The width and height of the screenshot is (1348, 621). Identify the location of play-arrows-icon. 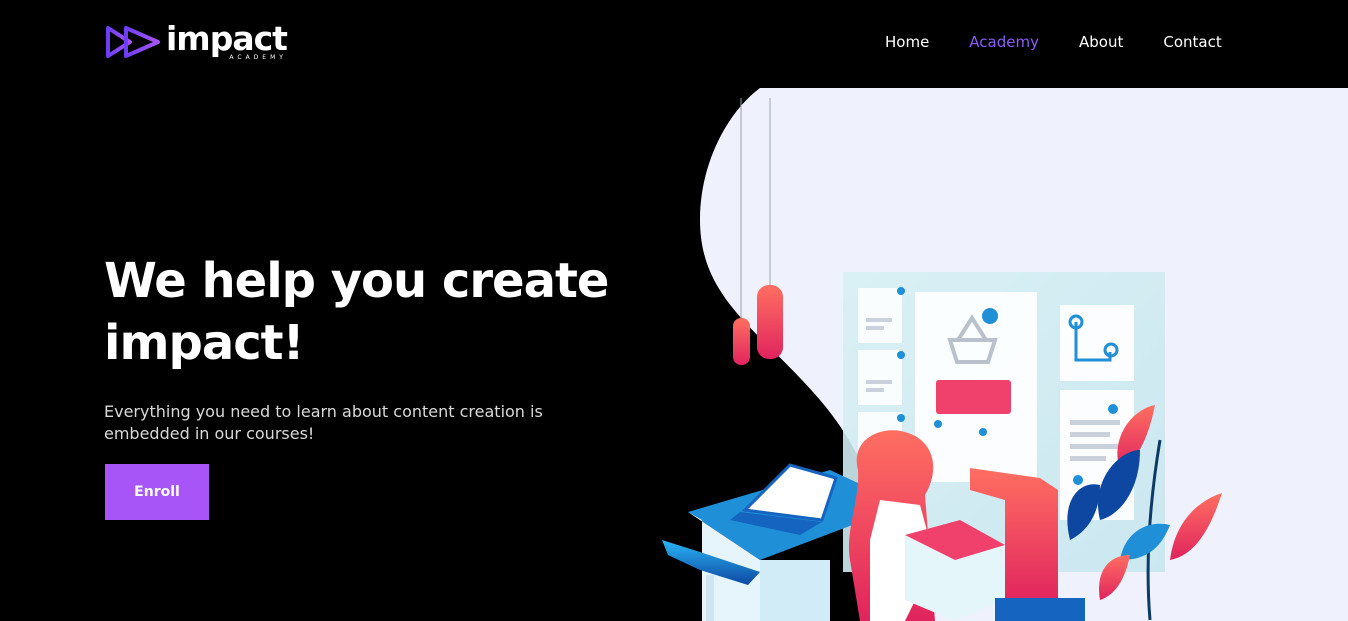
(133, 42).